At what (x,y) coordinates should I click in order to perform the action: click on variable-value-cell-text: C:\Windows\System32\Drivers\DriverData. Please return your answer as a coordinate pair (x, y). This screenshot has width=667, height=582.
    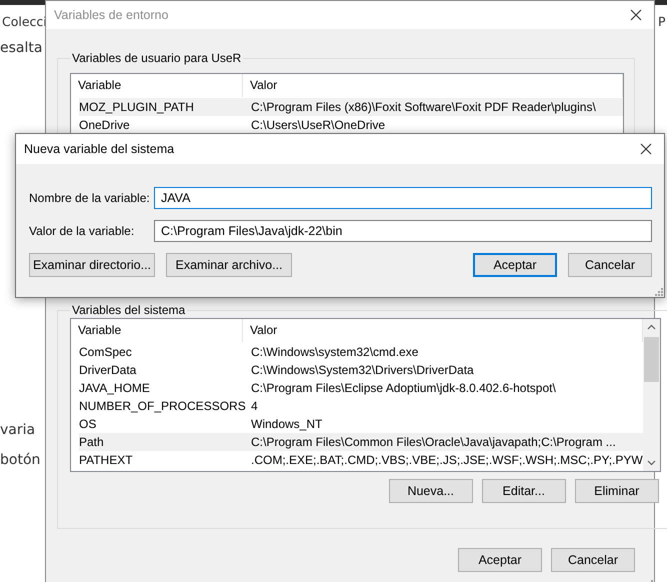
    Looking at the image, I should click on (363, 370).